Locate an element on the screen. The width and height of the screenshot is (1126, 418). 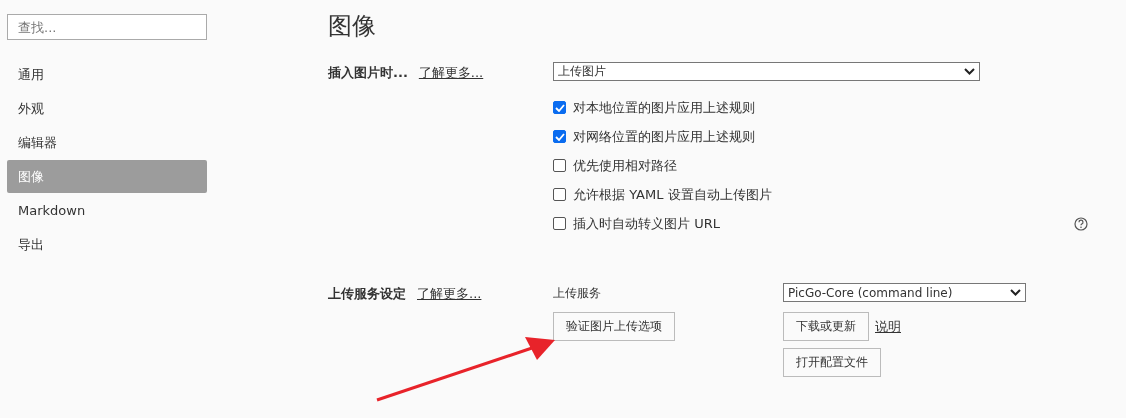
help-link: 说明 is located at coordinates (888, 326).